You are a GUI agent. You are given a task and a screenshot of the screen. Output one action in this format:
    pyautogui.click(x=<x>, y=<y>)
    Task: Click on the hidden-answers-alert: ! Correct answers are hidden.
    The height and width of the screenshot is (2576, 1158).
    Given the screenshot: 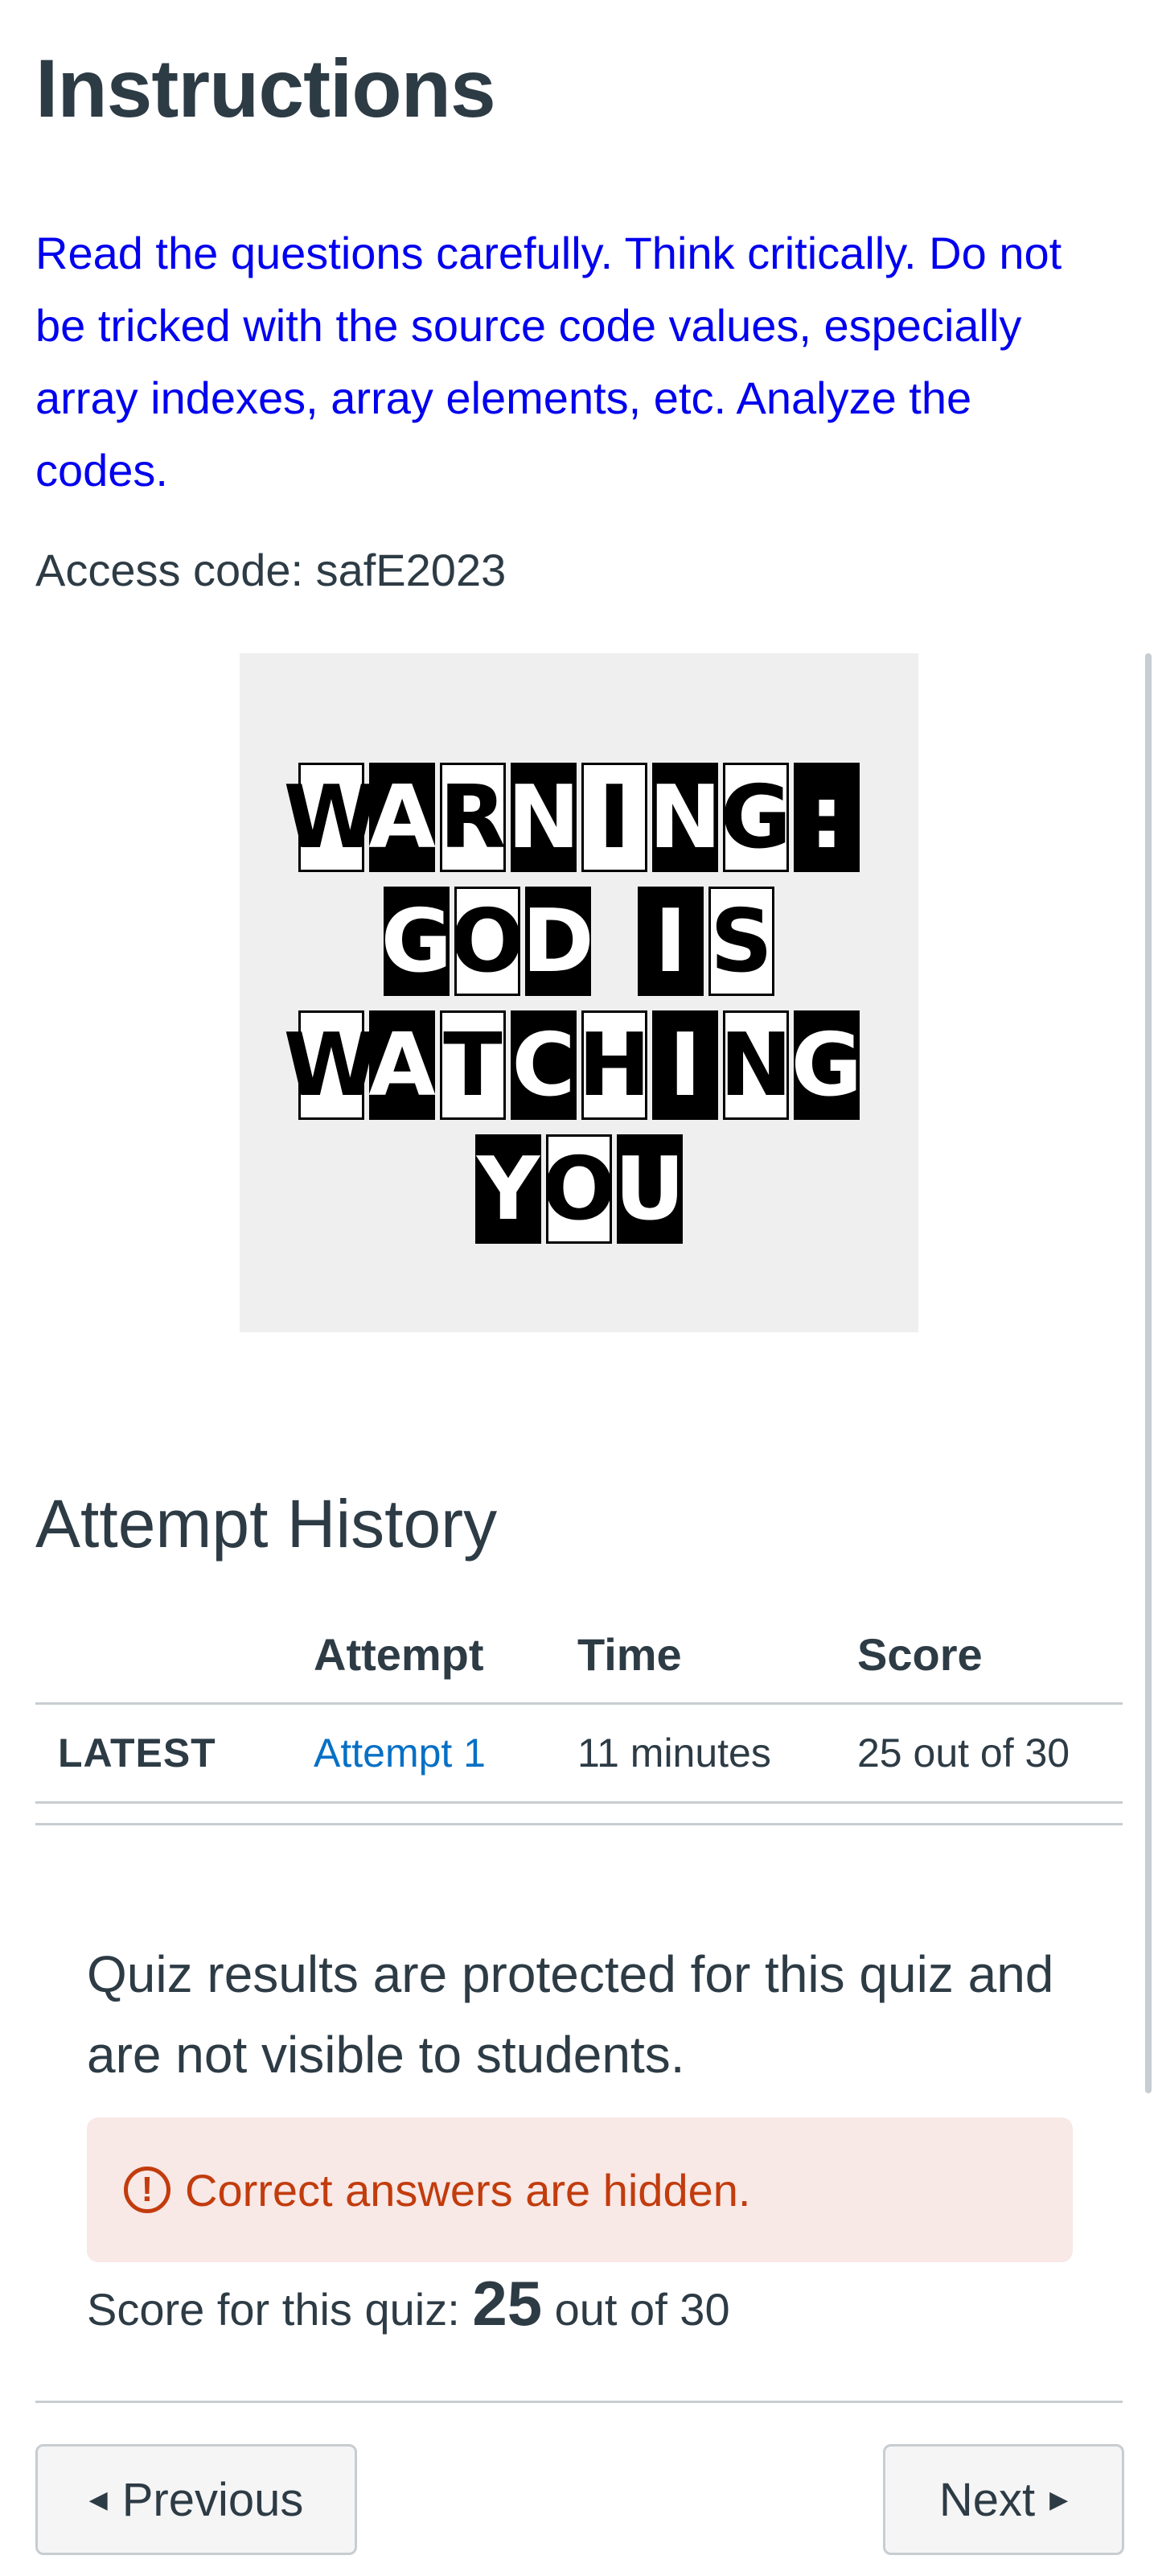 What is the action you would take?
    pyautogui.click(x=580, y=2189)
    